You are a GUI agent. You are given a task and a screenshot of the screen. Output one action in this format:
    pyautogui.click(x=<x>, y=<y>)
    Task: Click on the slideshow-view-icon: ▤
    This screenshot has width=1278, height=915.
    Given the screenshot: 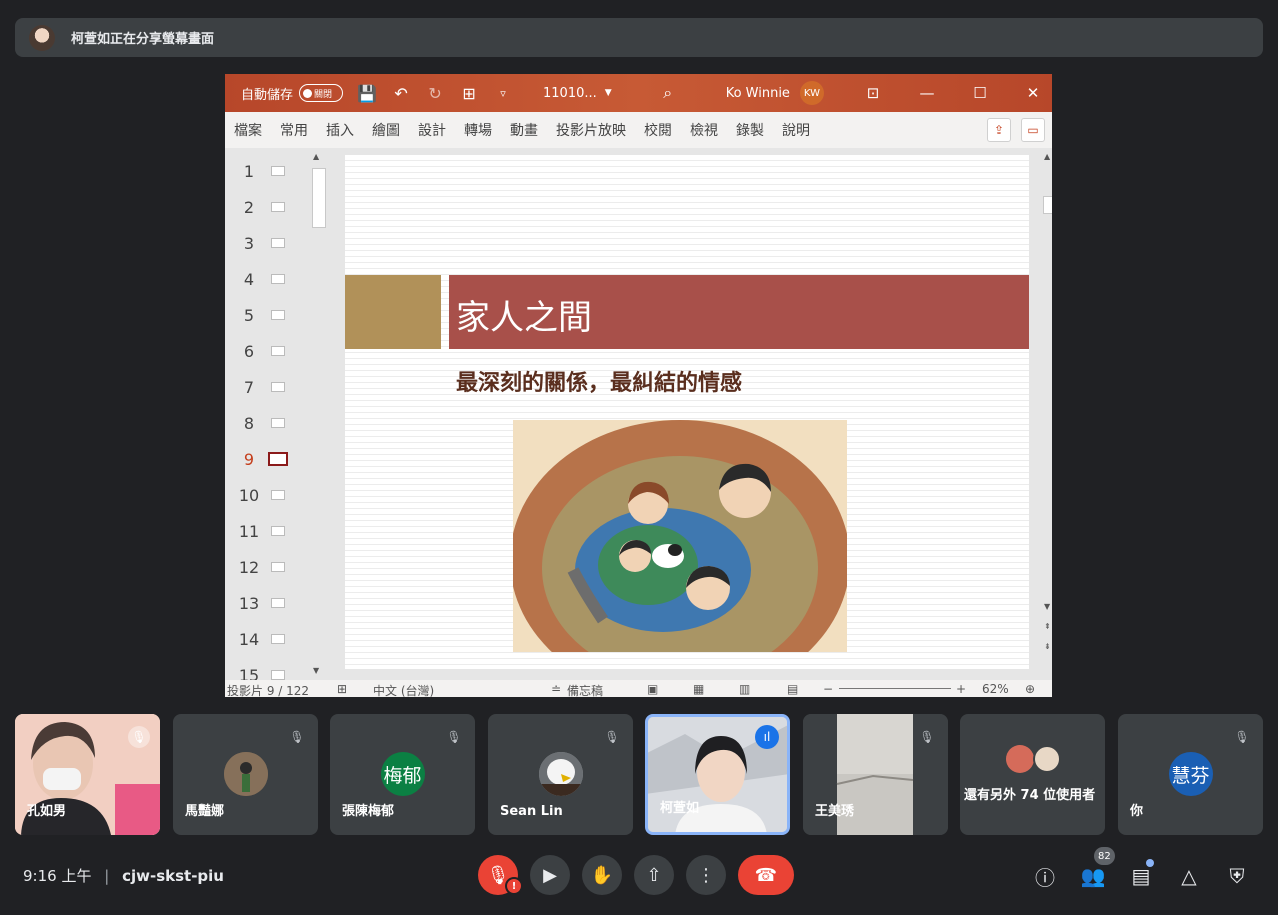 What is the action you would take?
    pyautogui.click(x=792, y=689)
    